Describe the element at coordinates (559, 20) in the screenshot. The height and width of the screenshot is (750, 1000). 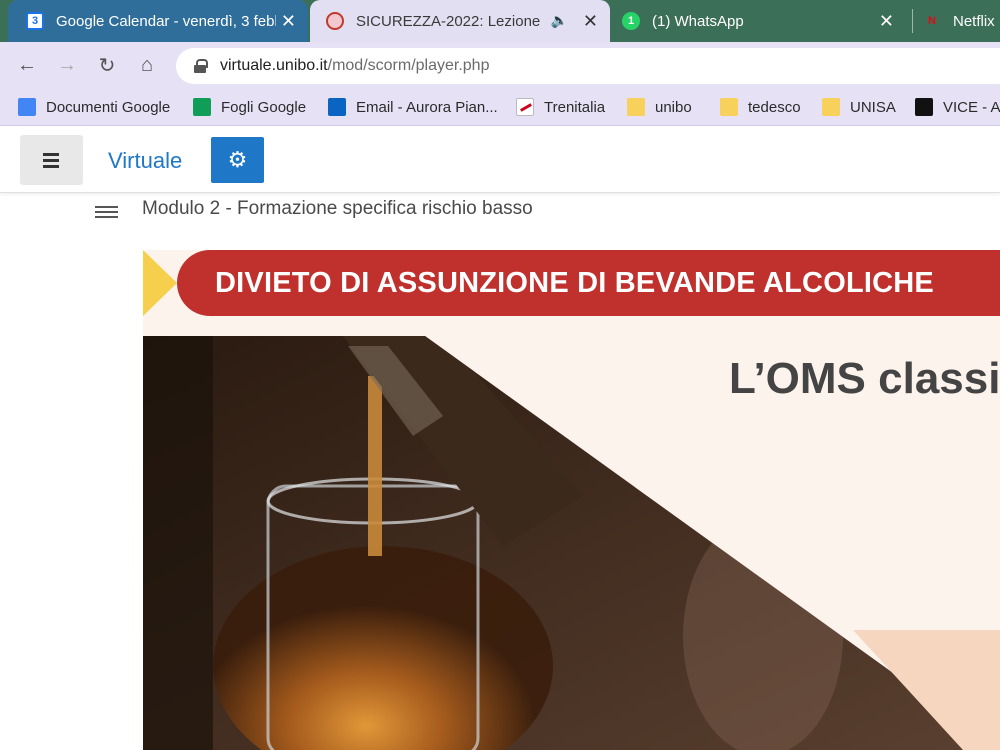
I see `speaker-icon: 🔈` at that location.